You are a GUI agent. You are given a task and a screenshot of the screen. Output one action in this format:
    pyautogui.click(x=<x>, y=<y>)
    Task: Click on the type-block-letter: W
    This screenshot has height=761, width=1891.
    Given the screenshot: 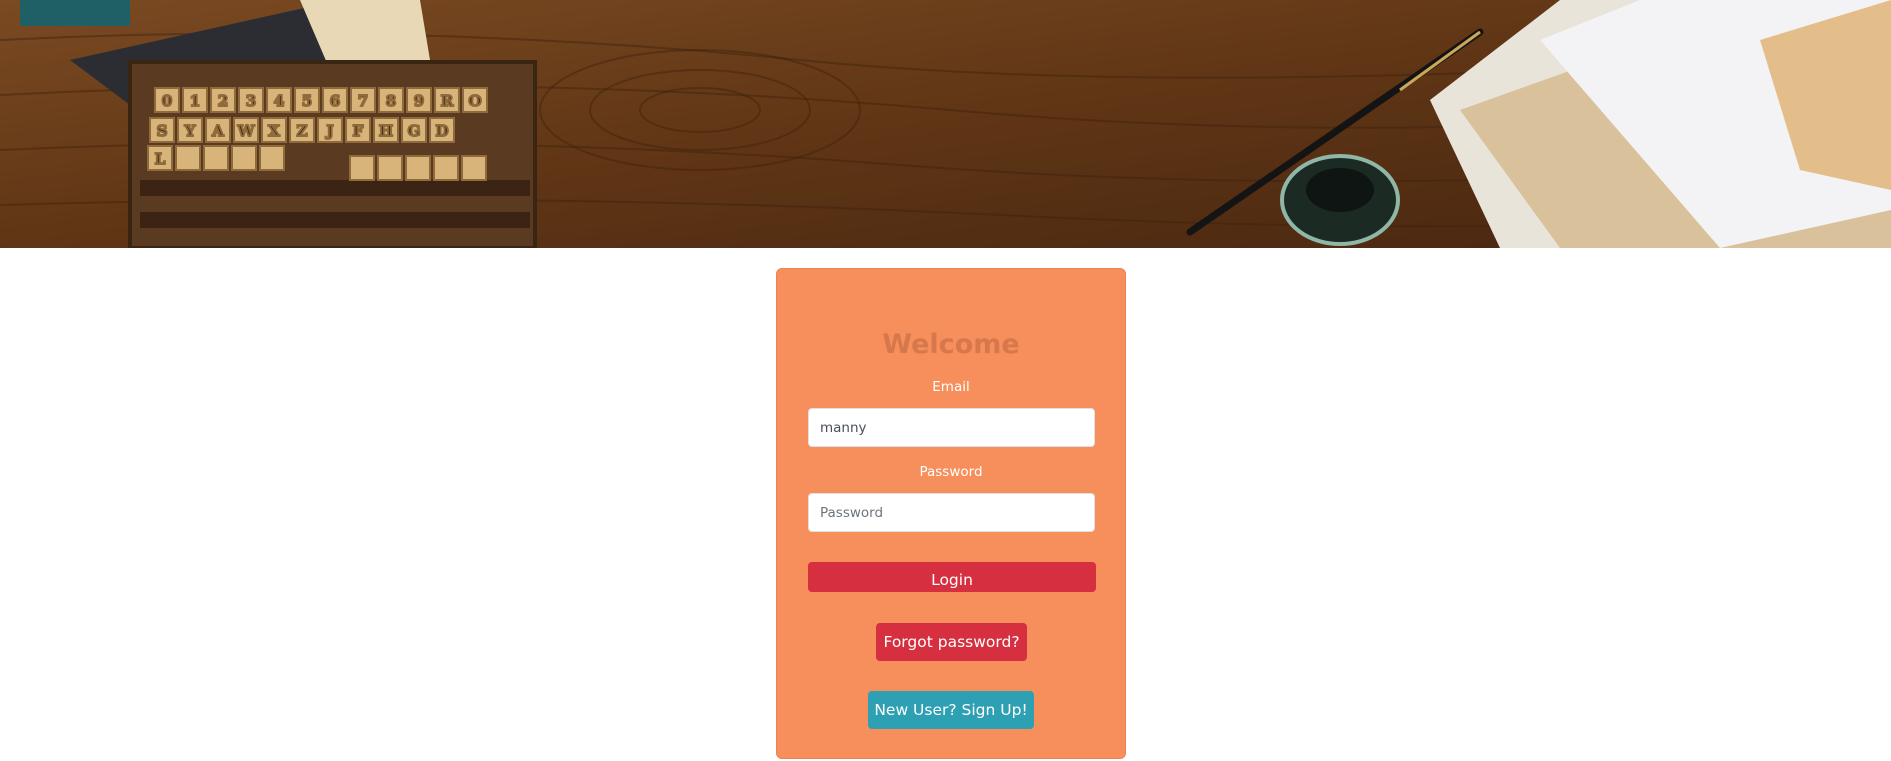 What is the action you would take?
    pyautogui.click(x=246, y=131)
    